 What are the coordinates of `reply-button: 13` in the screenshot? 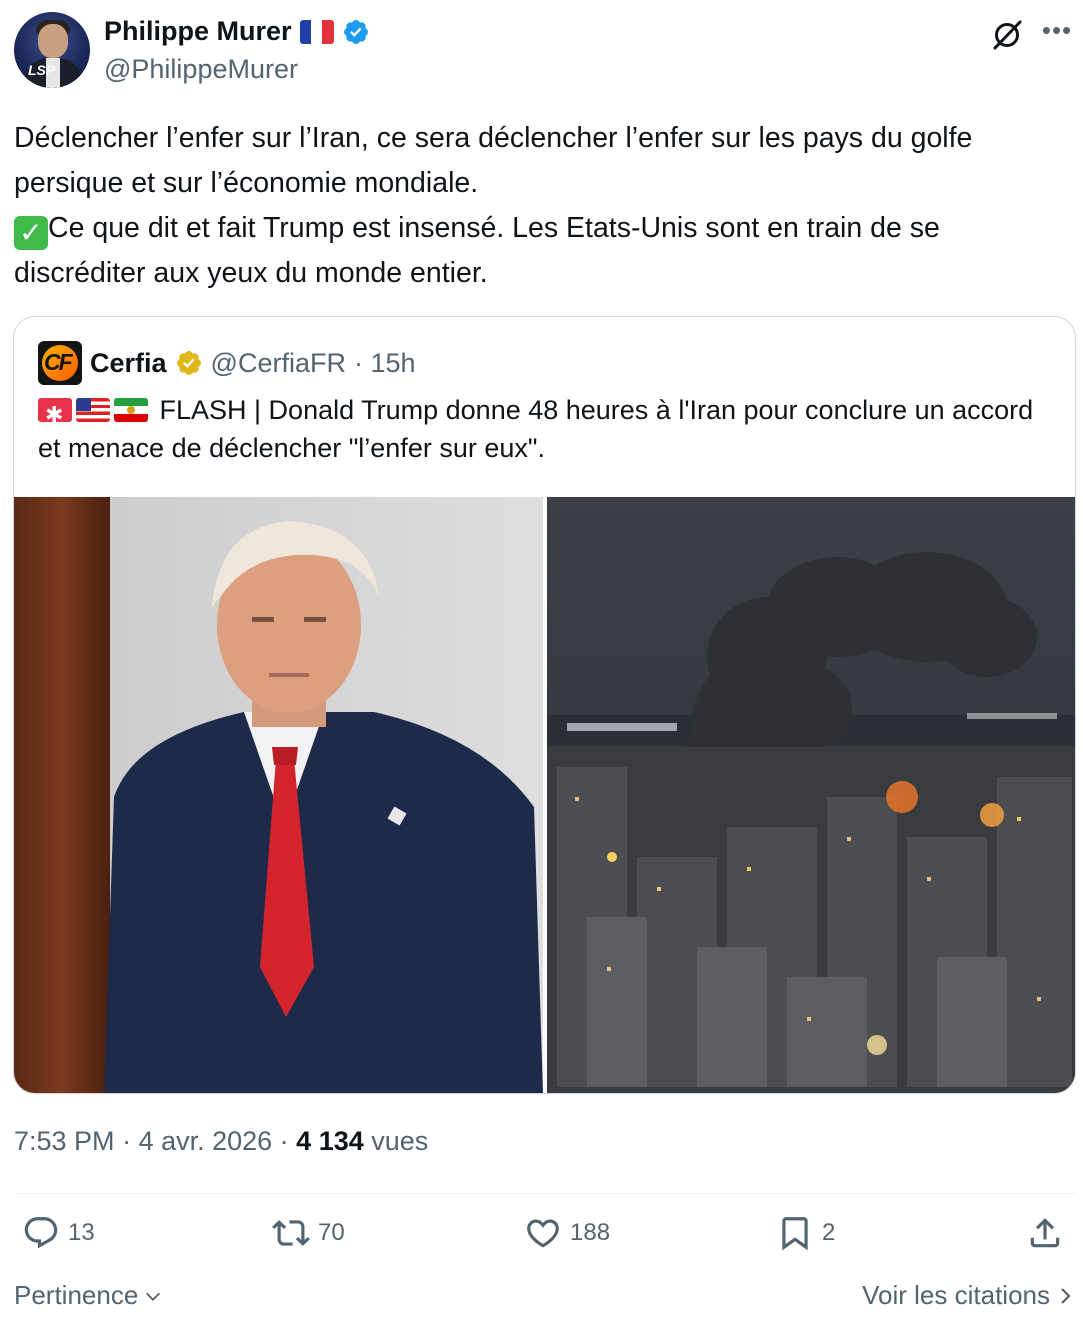 It's located at (58, 1233).